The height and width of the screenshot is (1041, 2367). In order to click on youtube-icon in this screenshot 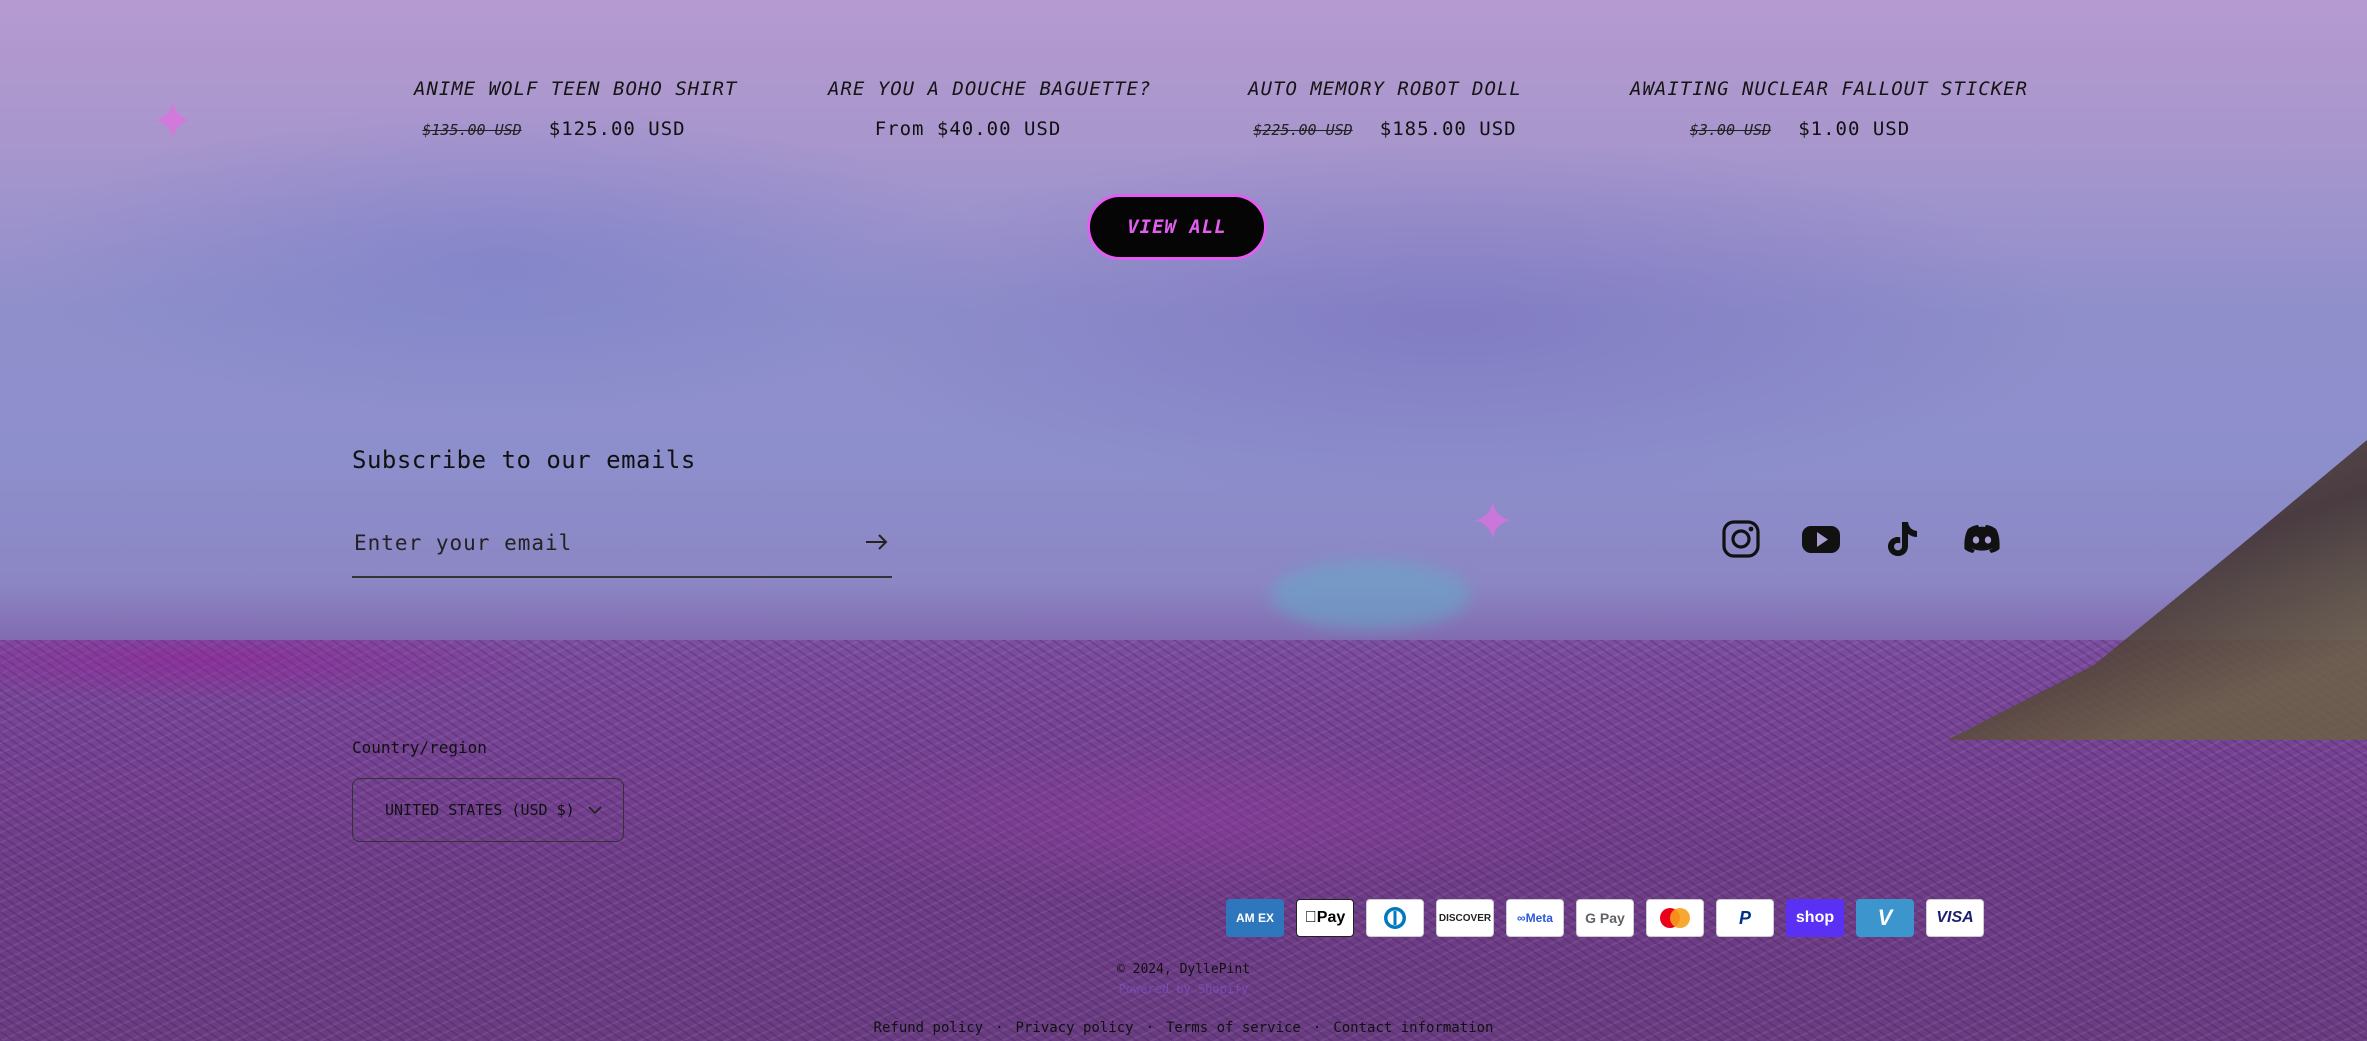, I will do `click(1821, 539)`.